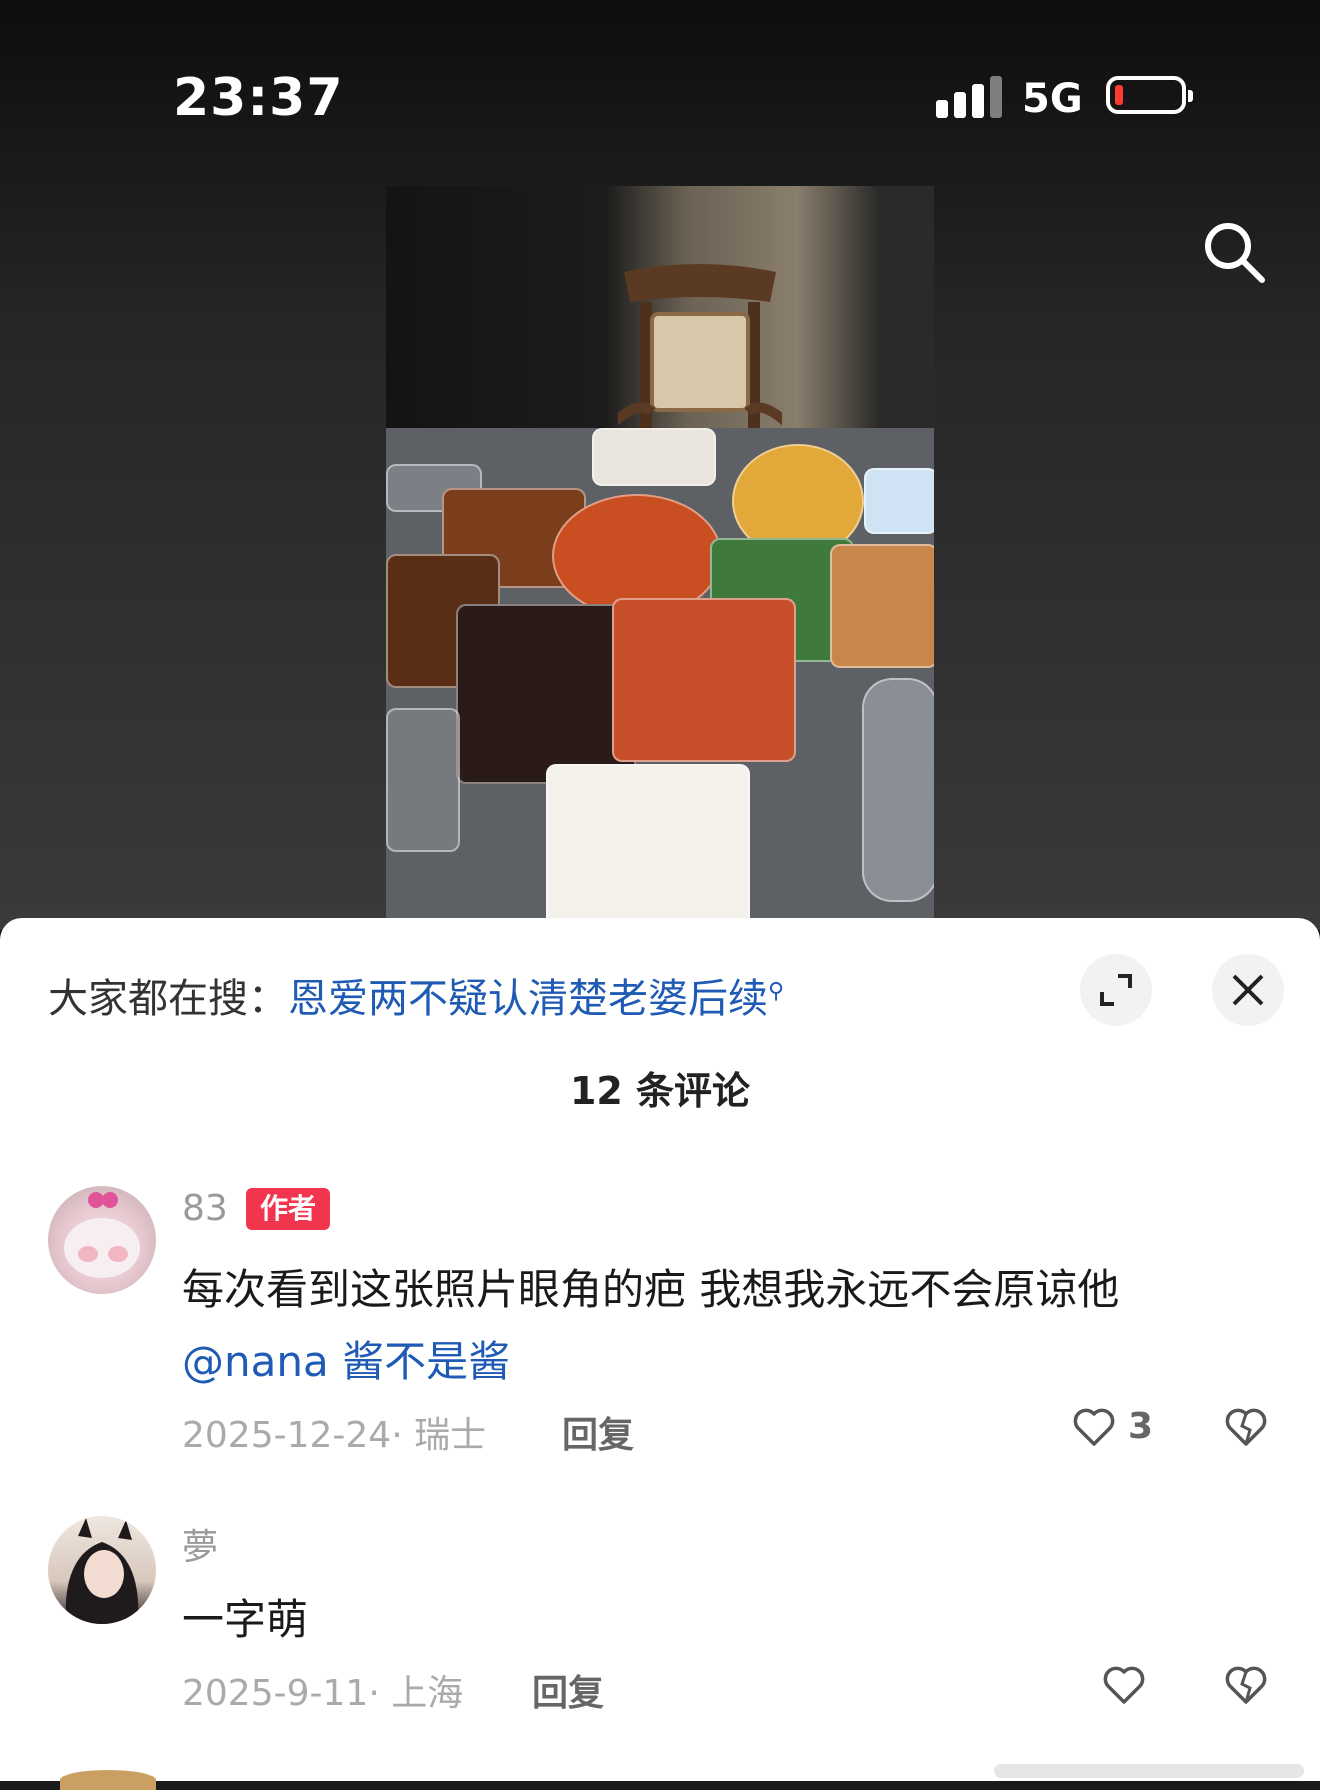 Image resolution: width=1320 pixels, height=1790 pixels. Describe the element at coordinates (287, 1435) in the screenshot. I see `comment-date: 2025-12-24` at that location.